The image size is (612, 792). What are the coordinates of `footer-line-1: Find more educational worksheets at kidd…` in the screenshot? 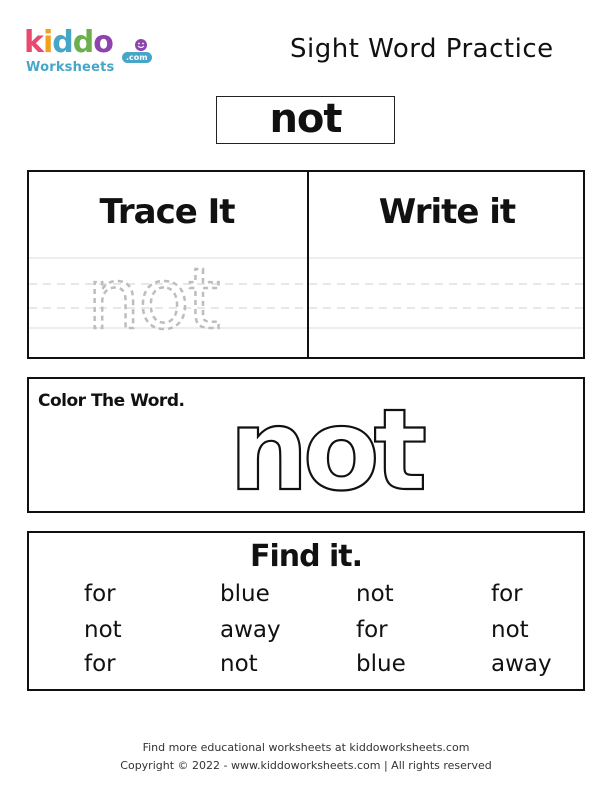 It's located at (306, 747).